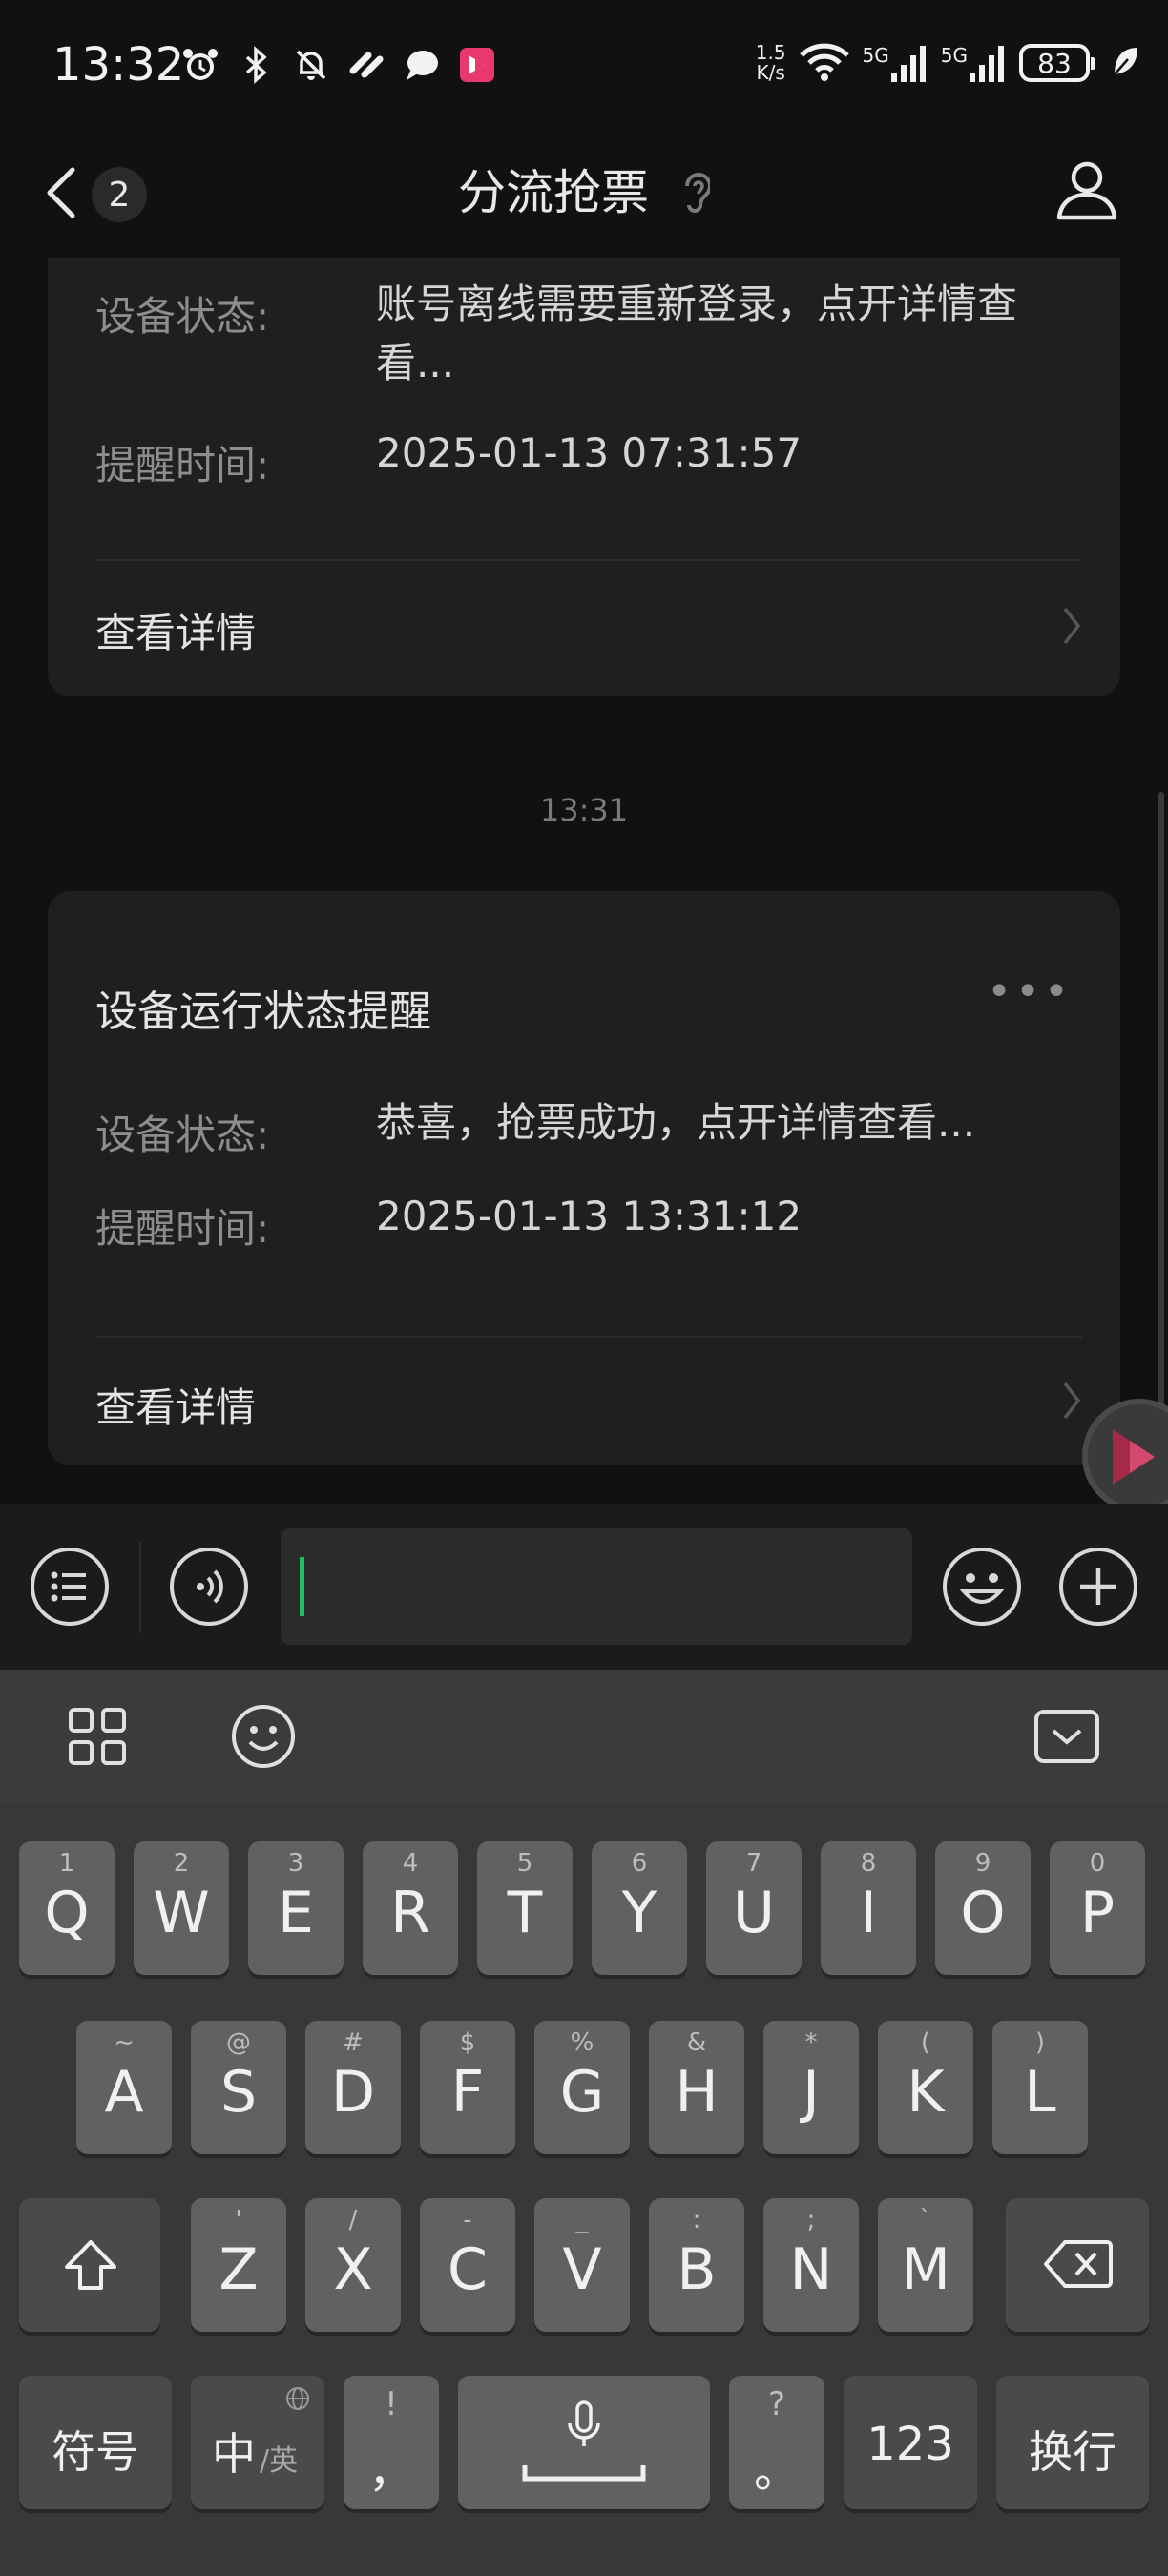 The image size is (1168, 2576). I want to click on key-m: ` M, so click(926, 2265).